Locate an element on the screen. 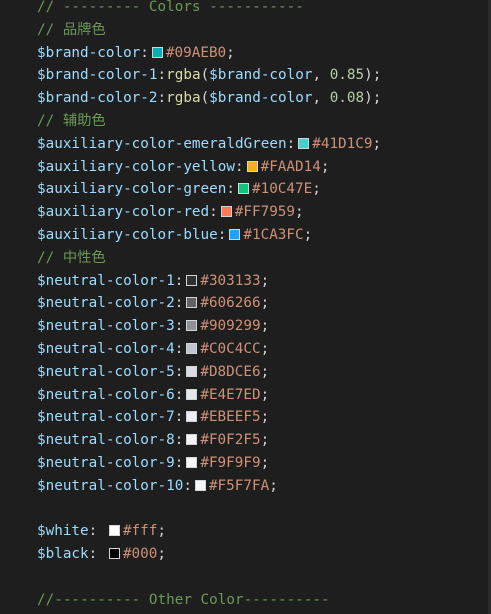 The height and width of the screenshot is (614, 491). code-content: $black: #000; is located at coordinates (101, 554).